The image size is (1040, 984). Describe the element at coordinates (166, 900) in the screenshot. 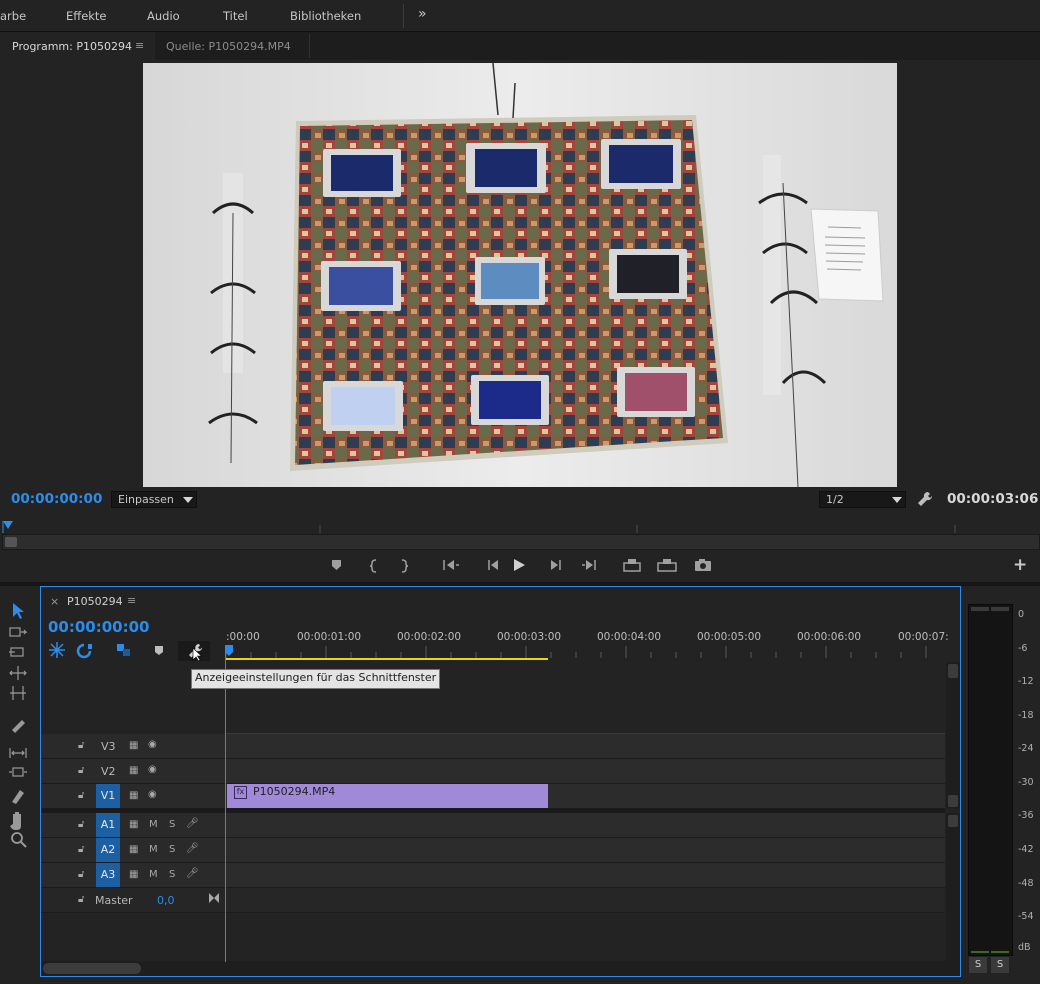

I see `master-volume-value: 0,0` at that location.